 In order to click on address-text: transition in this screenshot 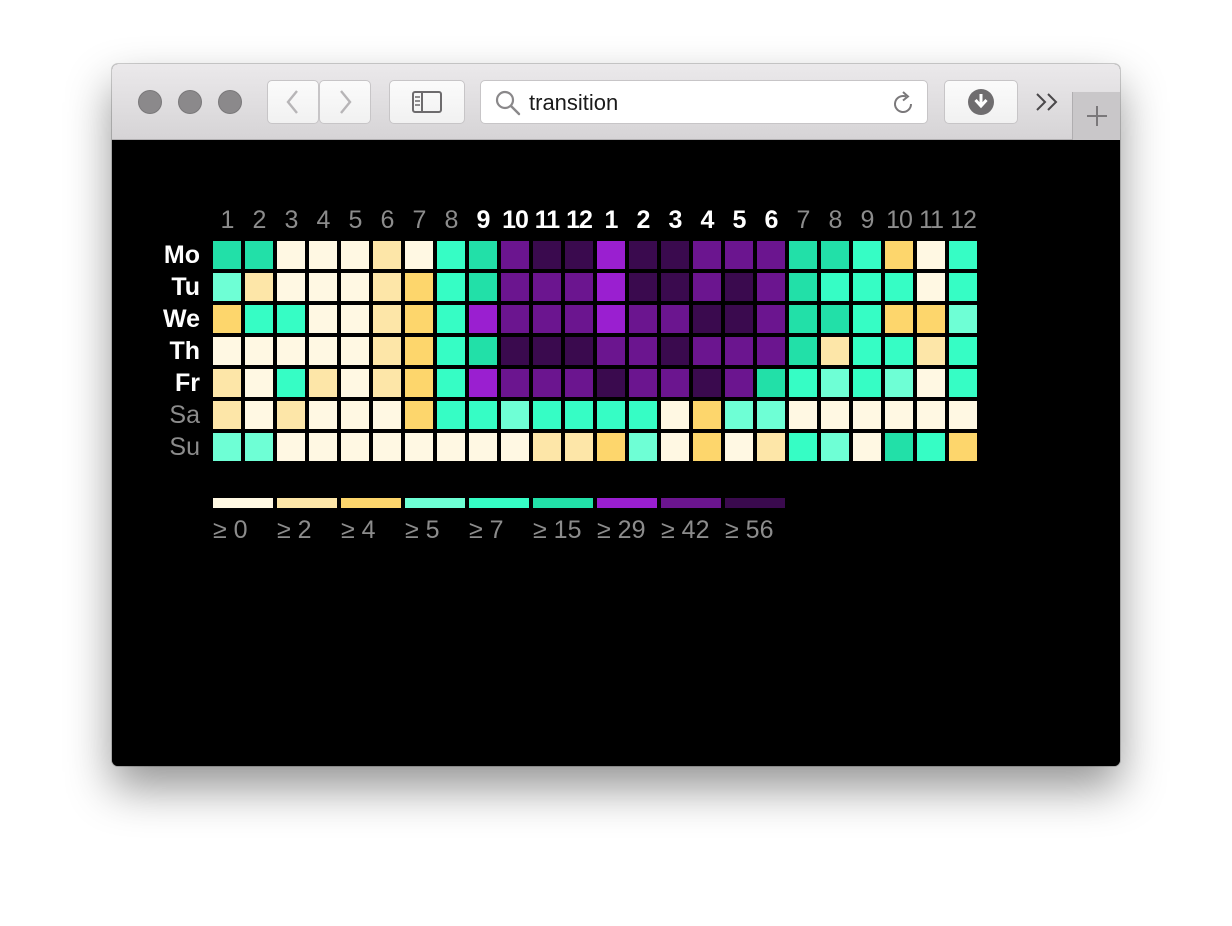, I will do `click(573, 103)`.